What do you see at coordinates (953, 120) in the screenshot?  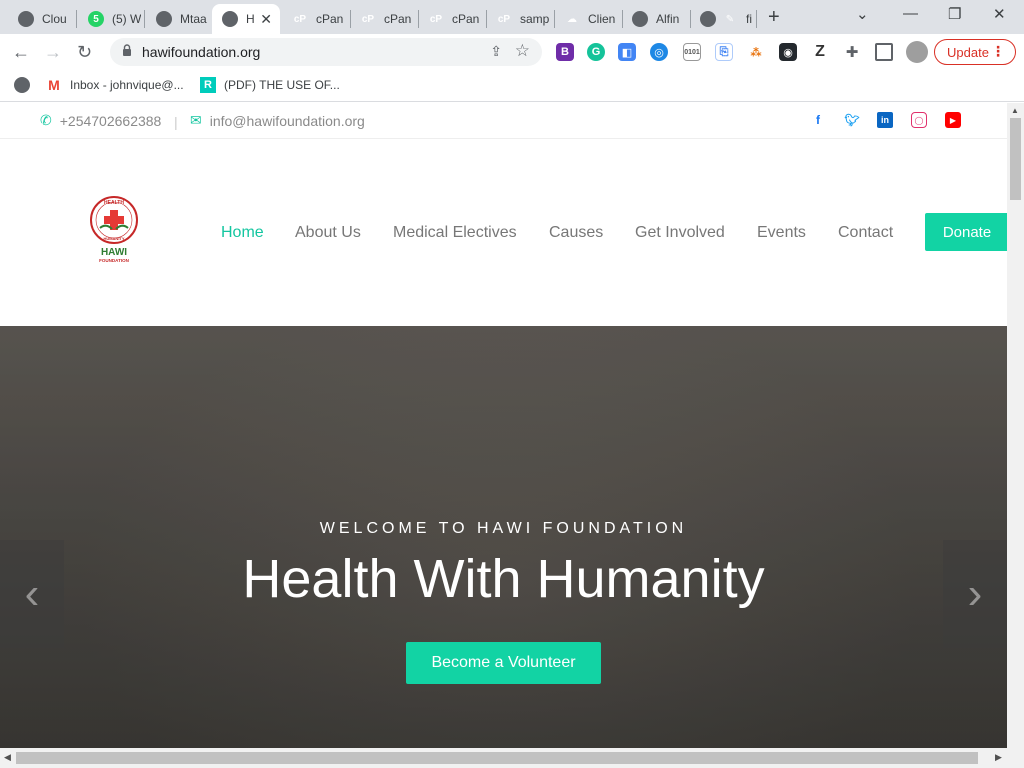 I see `youtube-icon: ▶` at bounding box center [953, 120].